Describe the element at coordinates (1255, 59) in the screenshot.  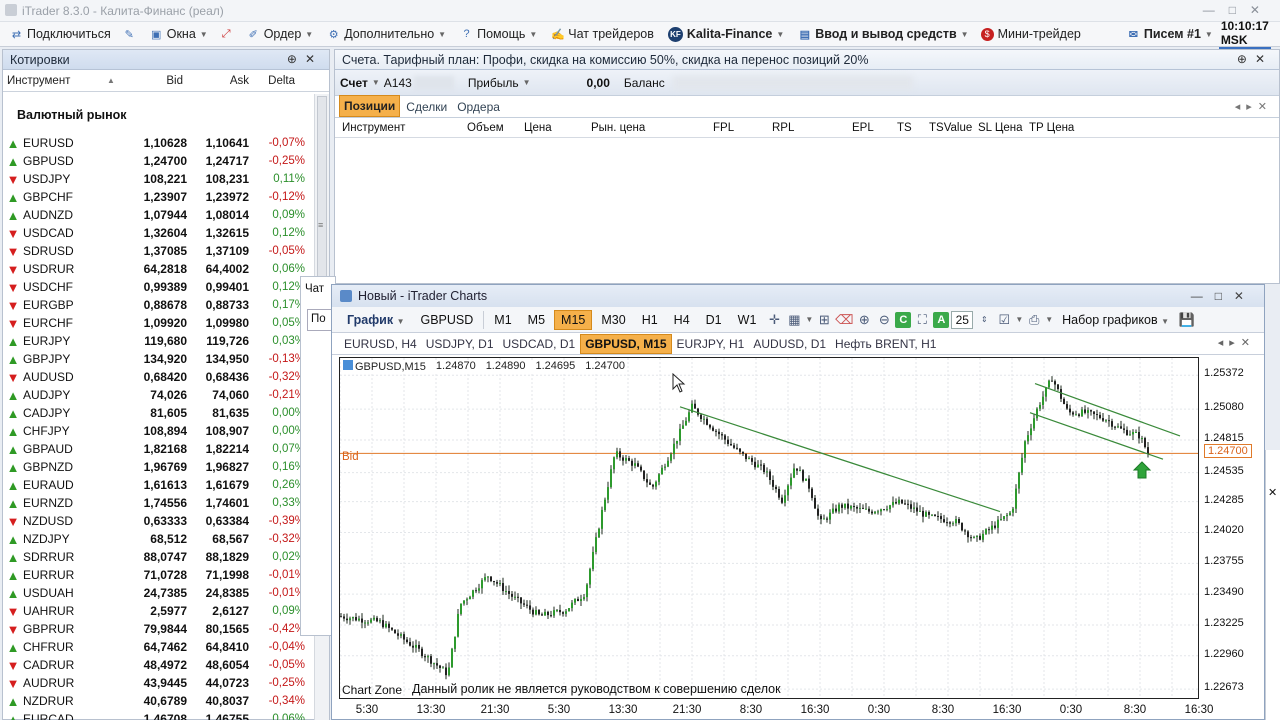
I see `accounts-pin-close: ⊕✕` at that location.